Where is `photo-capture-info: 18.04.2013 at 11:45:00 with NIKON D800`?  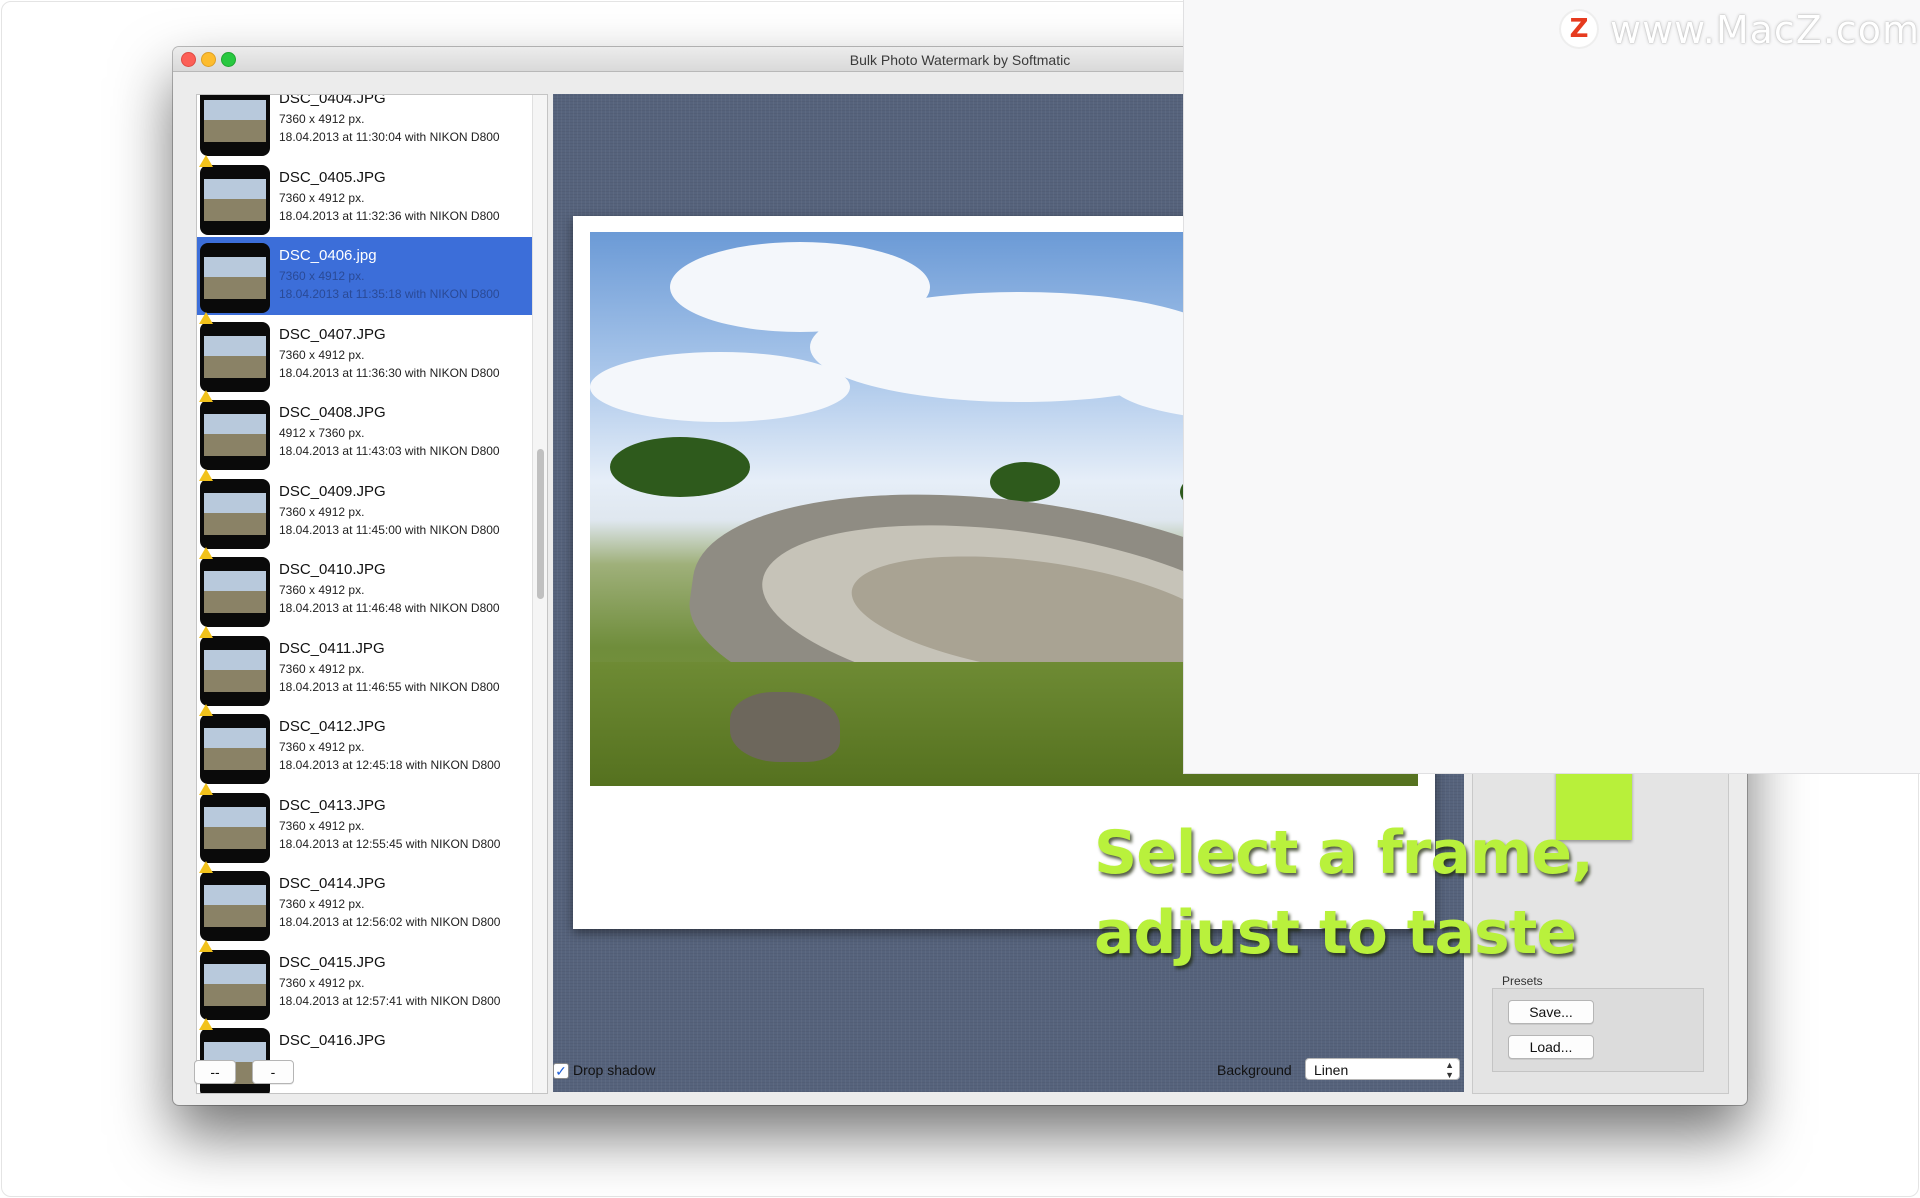 photo-capture-info: 18.04.2013 at 11:45:00 with NIKON D800 is located at coordinates (389, 529).